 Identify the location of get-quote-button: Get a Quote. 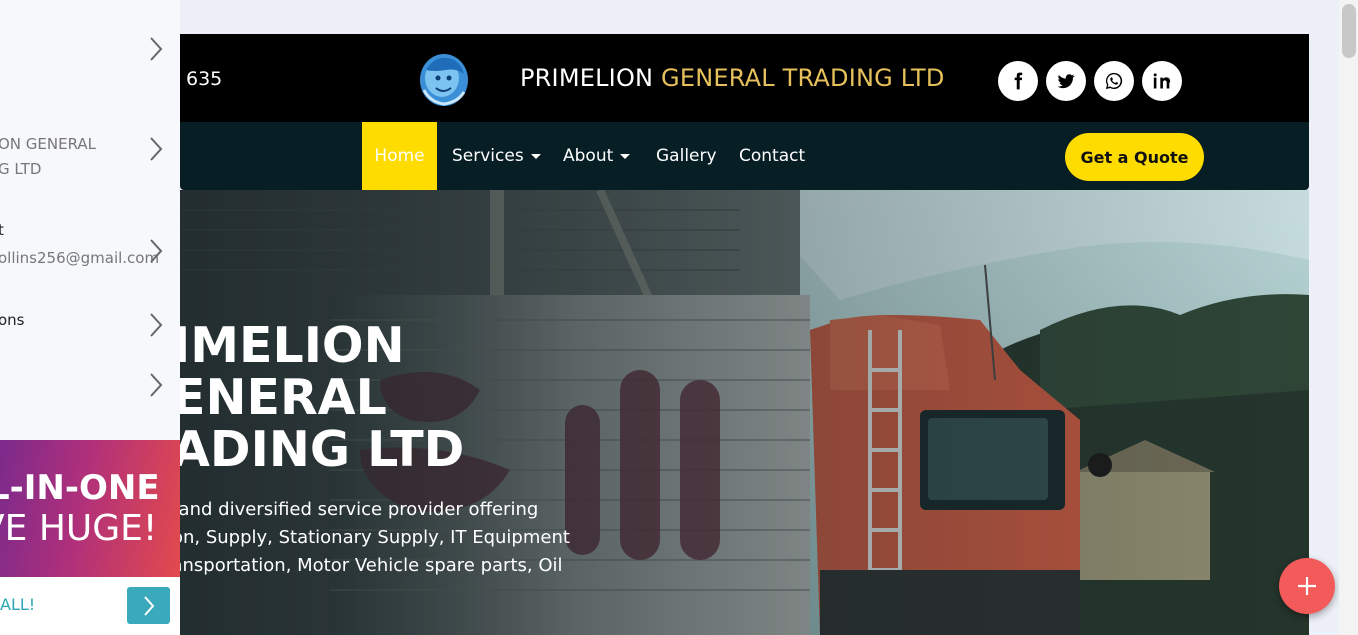
(1134, 157).